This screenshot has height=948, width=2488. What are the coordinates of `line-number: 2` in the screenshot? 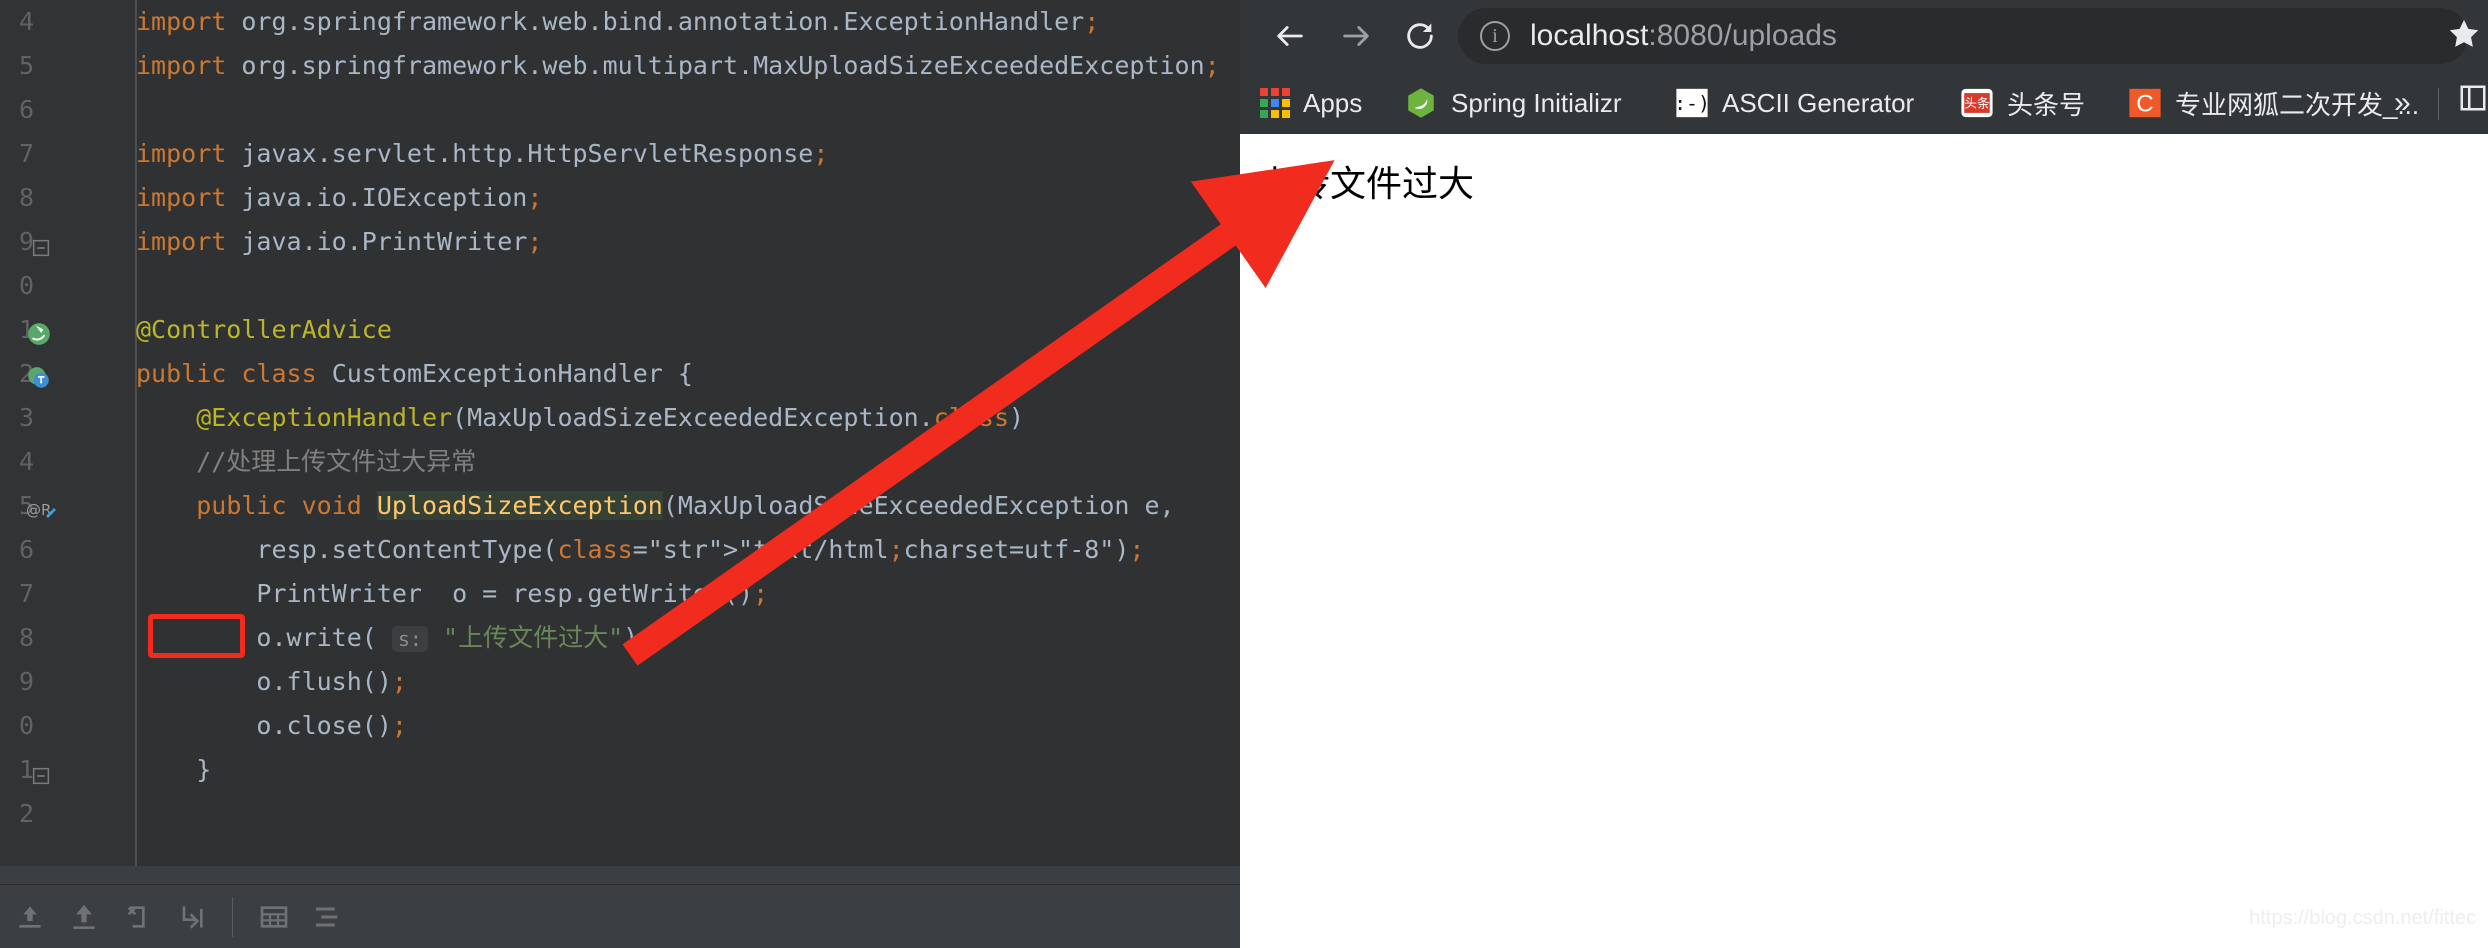 It's located at (26, 813).